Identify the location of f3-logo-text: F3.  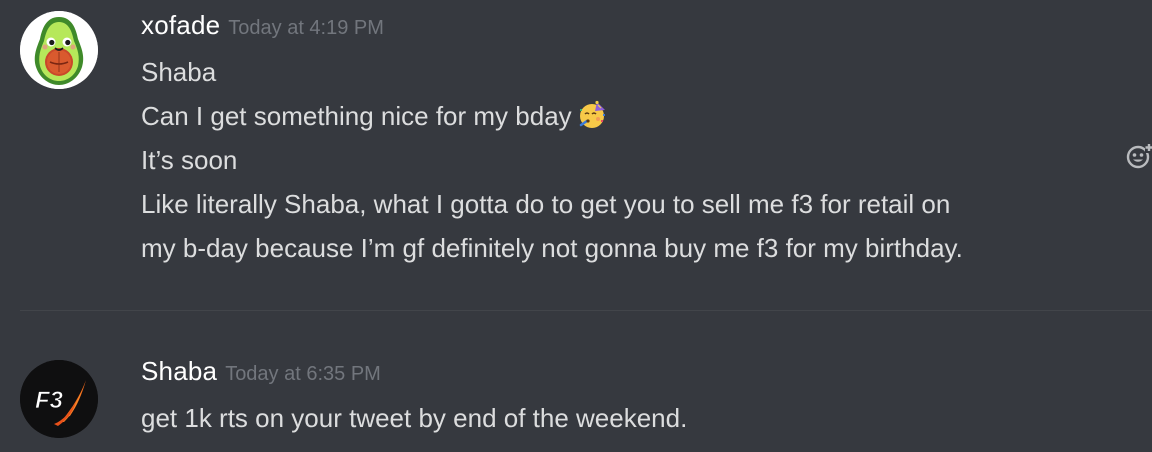
(49, 400).